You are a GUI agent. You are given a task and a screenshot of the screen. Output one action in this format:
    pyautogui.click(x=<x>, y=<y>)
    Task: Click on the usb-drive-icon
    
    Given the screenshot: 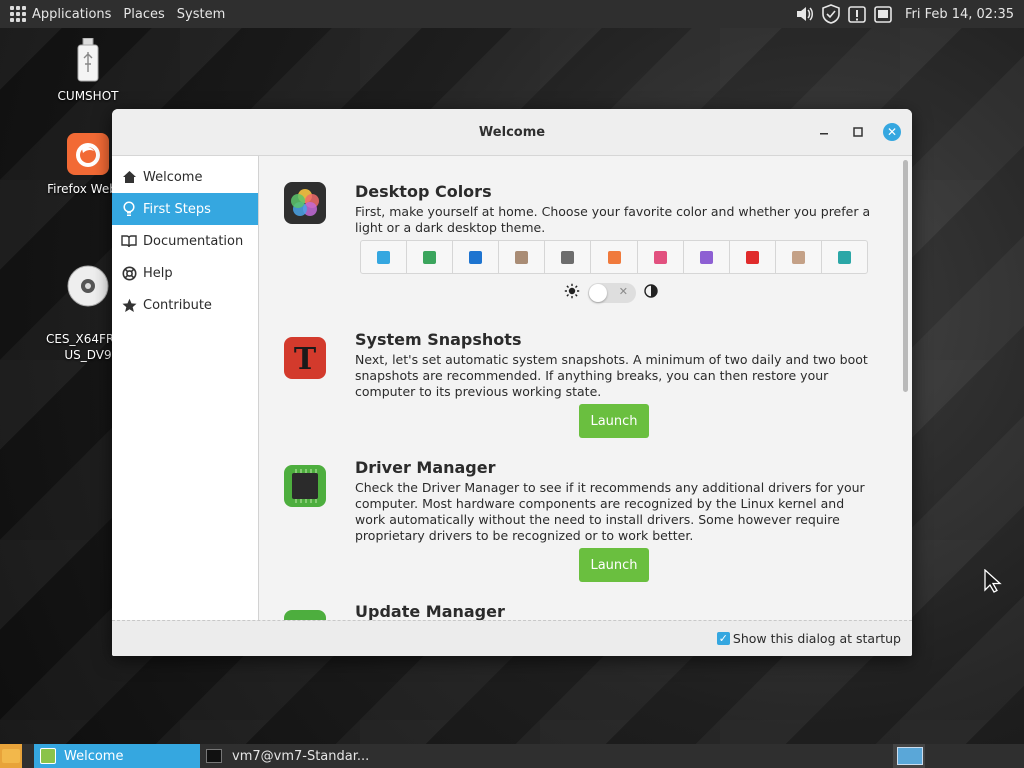 What is the action you would take?
    pyautogui.click(x=88, y=61)
    